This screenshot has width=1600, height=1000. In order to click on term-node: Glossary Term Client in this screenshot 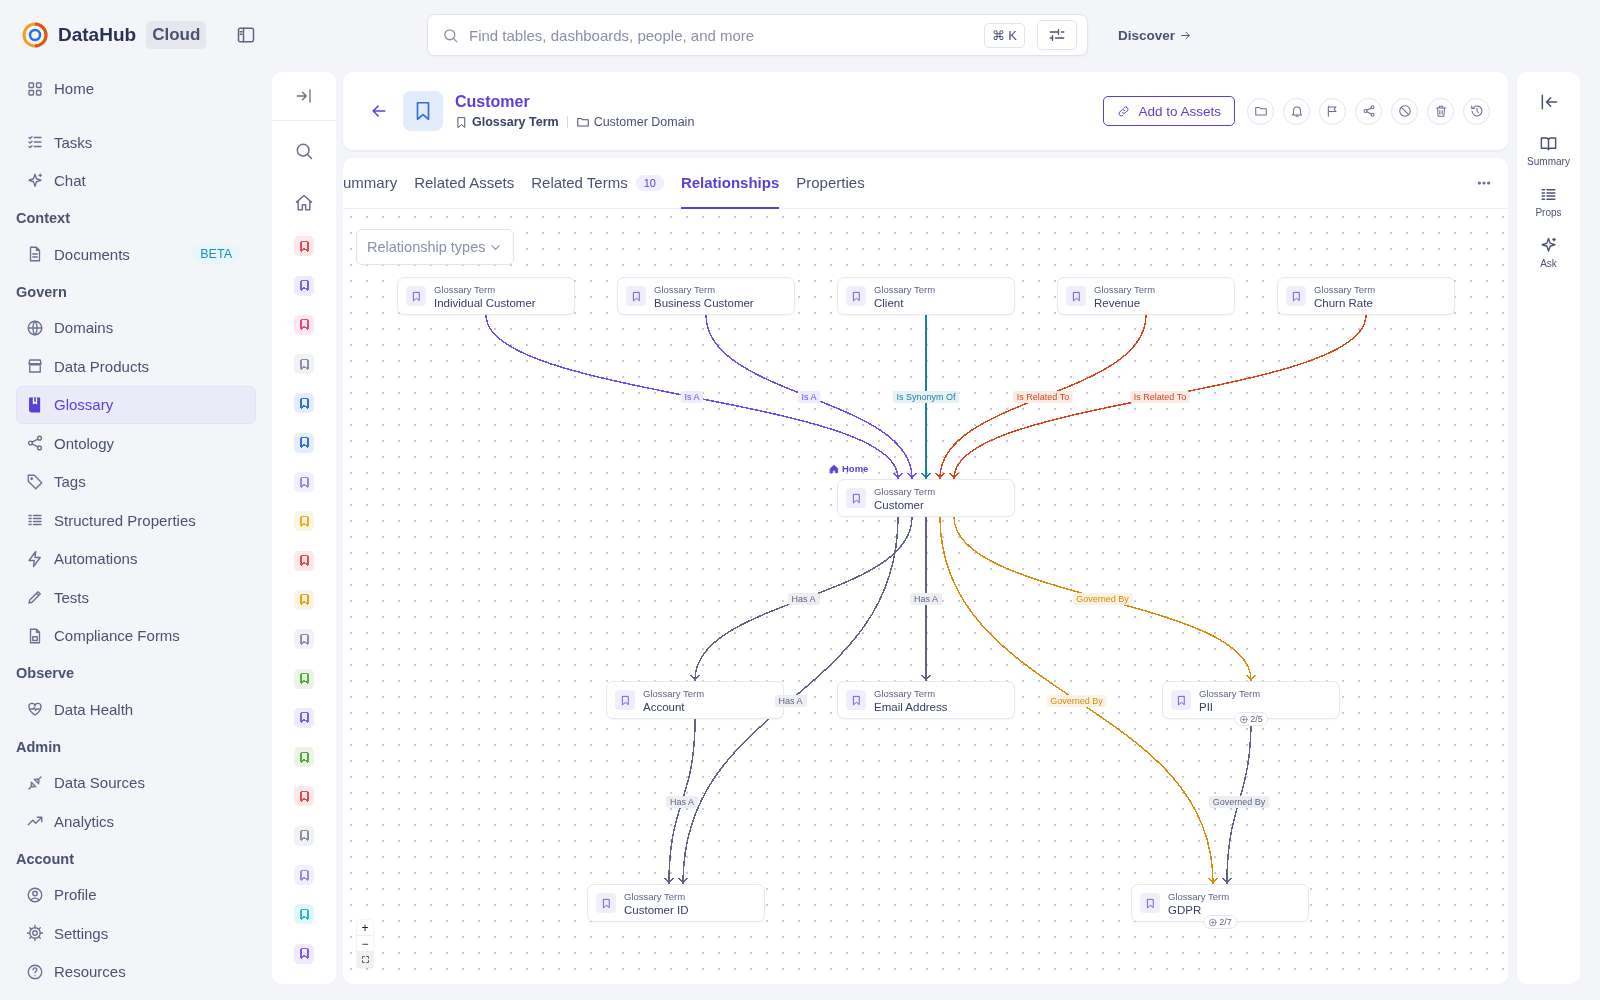, I will do `click(926, 296)`.